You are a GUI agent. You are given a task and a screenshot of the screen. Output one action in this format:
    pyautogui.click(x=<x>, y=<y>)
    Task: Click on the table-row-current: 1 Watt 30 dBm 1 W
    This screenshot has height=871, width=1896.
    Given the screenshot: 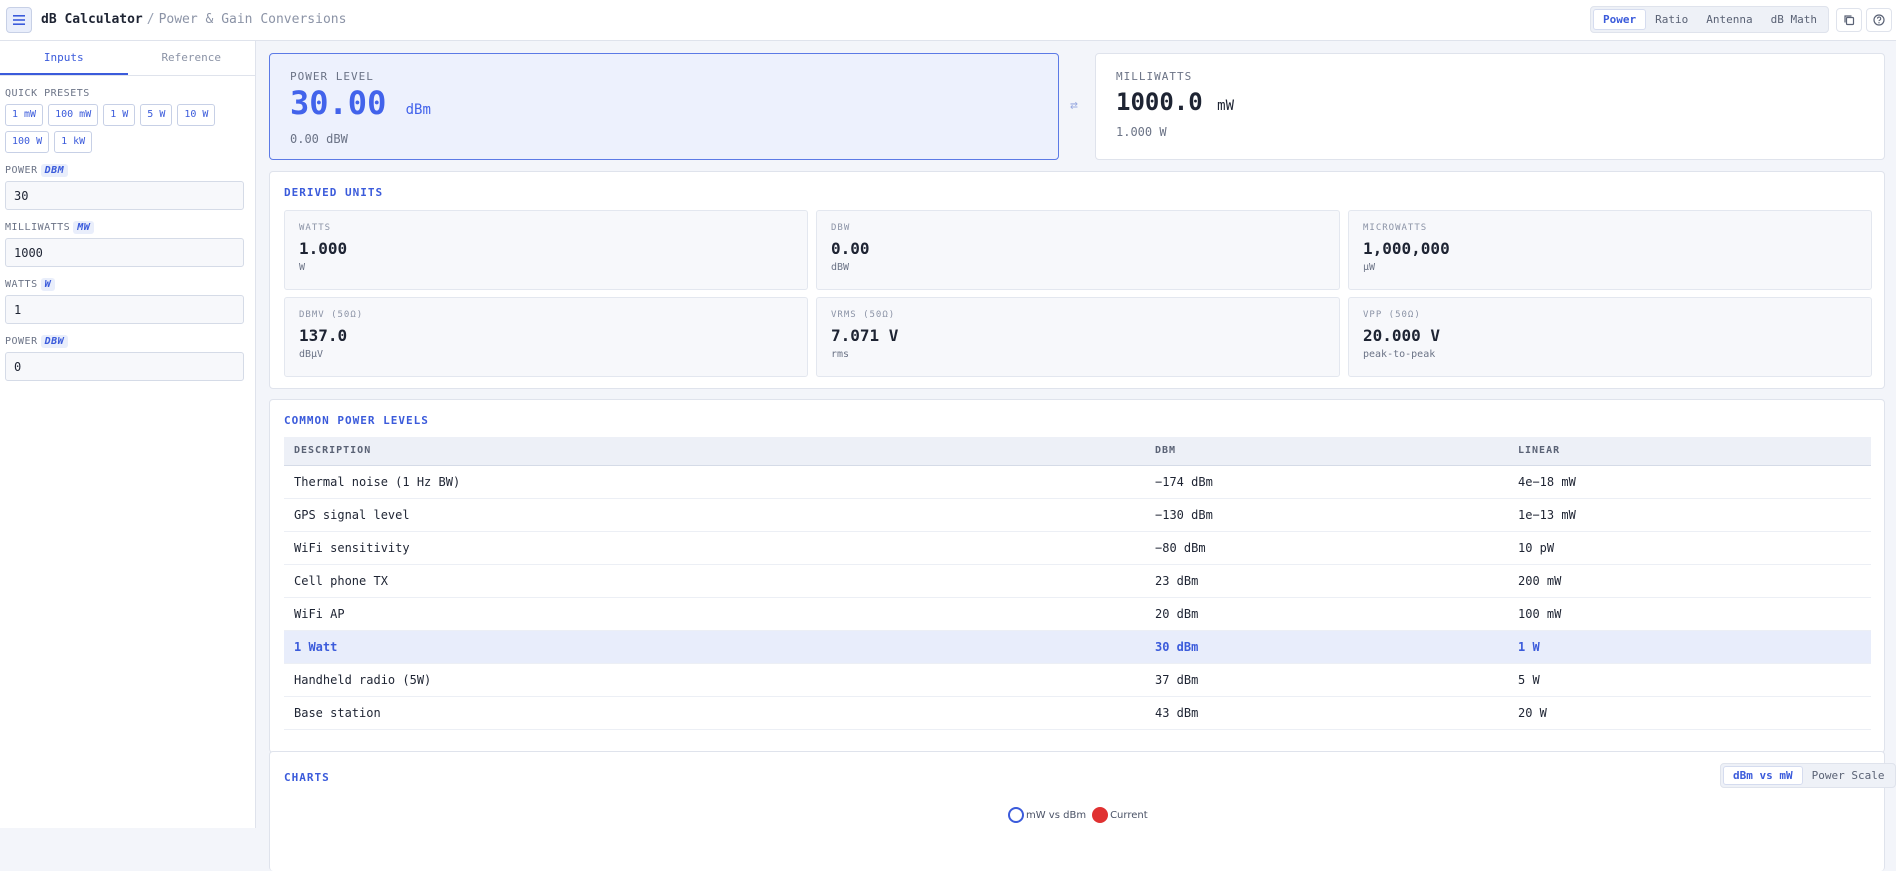 What is the action you would take?
    pyautogui.click(x=1077, y=647)
    